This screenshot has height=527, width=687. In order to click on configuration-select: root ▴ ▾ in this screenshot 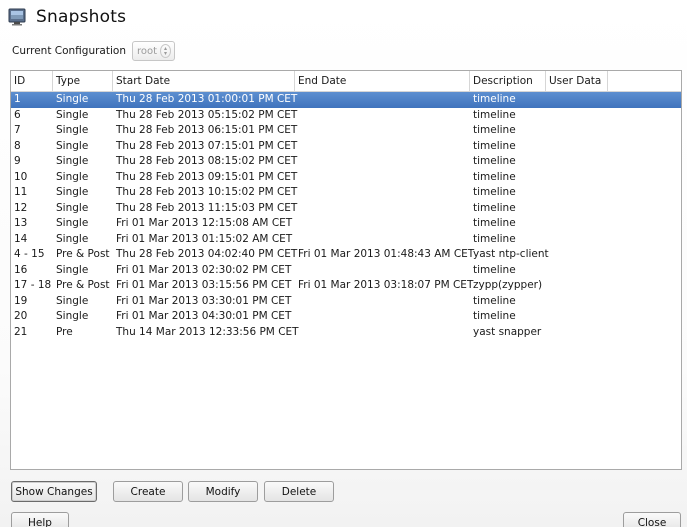, I will do `click(153, 51)`.